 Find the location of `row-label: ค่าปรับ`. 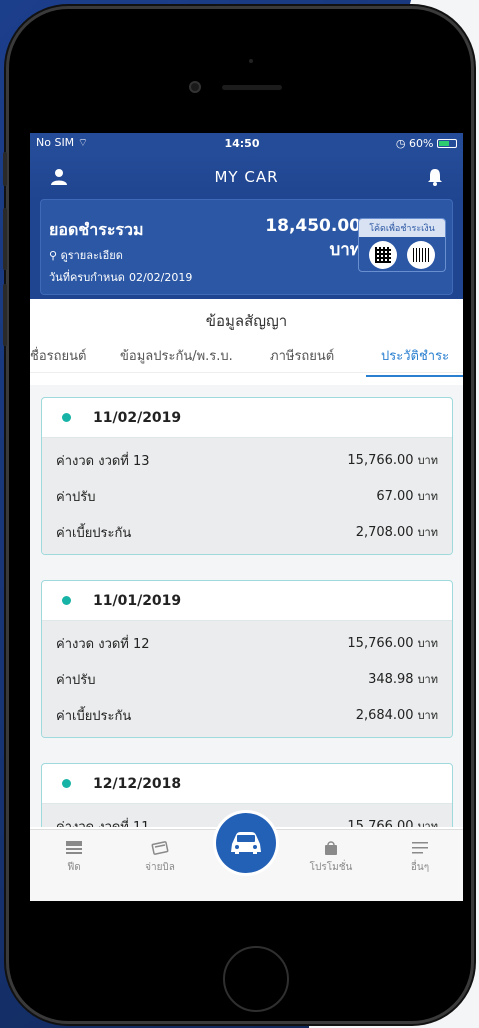

row-label: ค่าปรับ is located at coordinates (76, 680).